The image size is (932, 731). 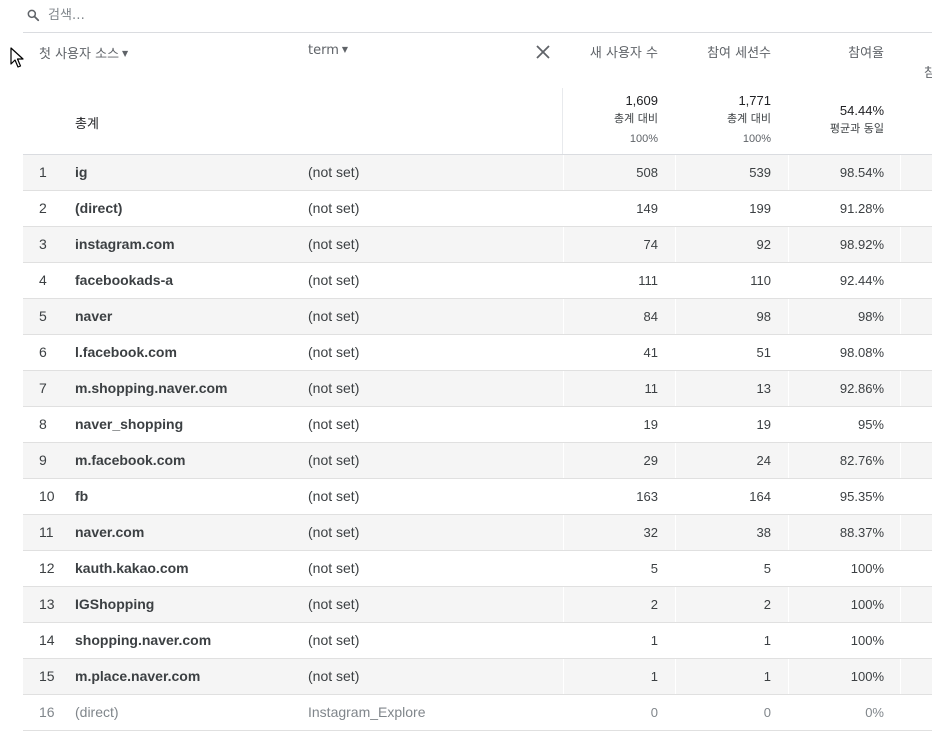 I want to click on source-cell: kauth.kakao.com, so click(x=132, y=568).